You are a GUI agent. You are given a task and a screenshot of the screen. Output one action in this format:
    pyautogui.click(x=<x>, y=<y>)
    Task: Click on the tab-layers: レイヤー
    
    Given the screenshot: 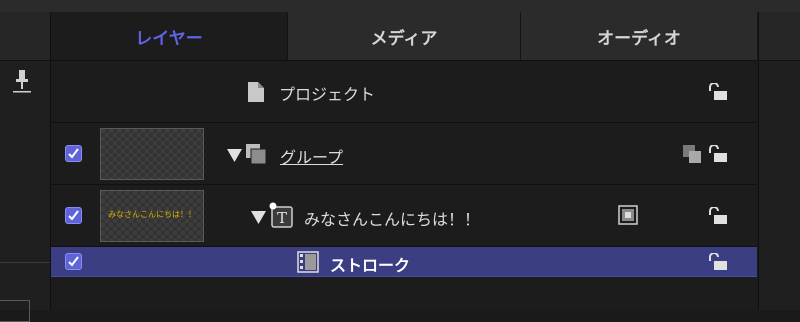 What is the action you would take?
    pyautogui.click(x=169, y=36)
    